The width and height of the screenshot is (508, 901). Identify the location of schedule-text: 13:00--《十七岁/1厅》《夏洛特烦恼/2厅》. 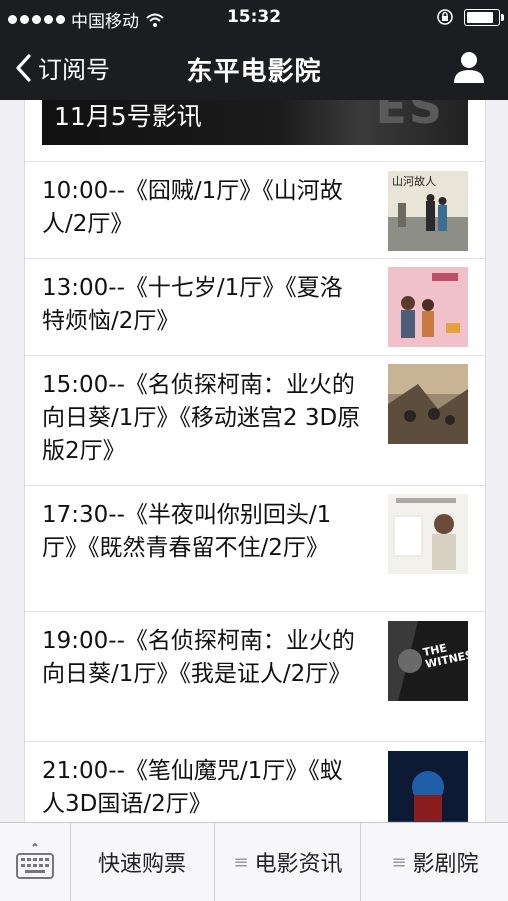
(192, 304).